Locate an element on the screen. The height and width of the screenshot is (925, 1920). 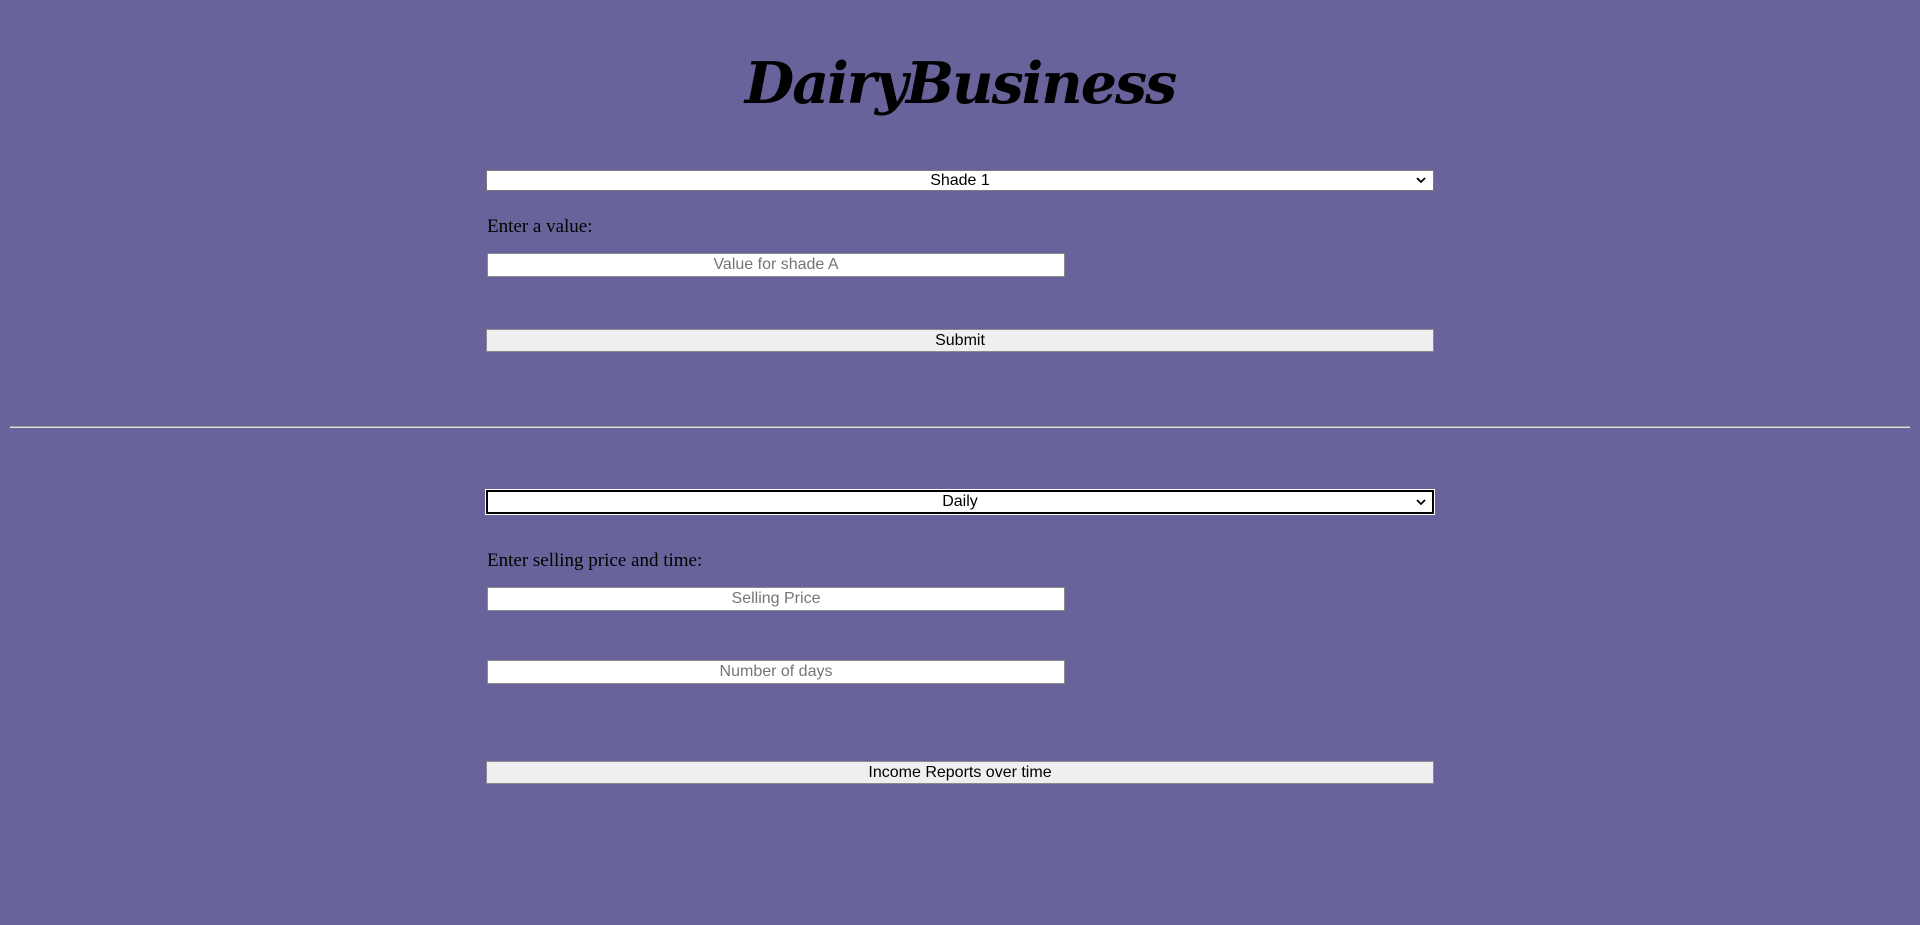
shade-select: Shade 1 is located at coordinates (960, 180).